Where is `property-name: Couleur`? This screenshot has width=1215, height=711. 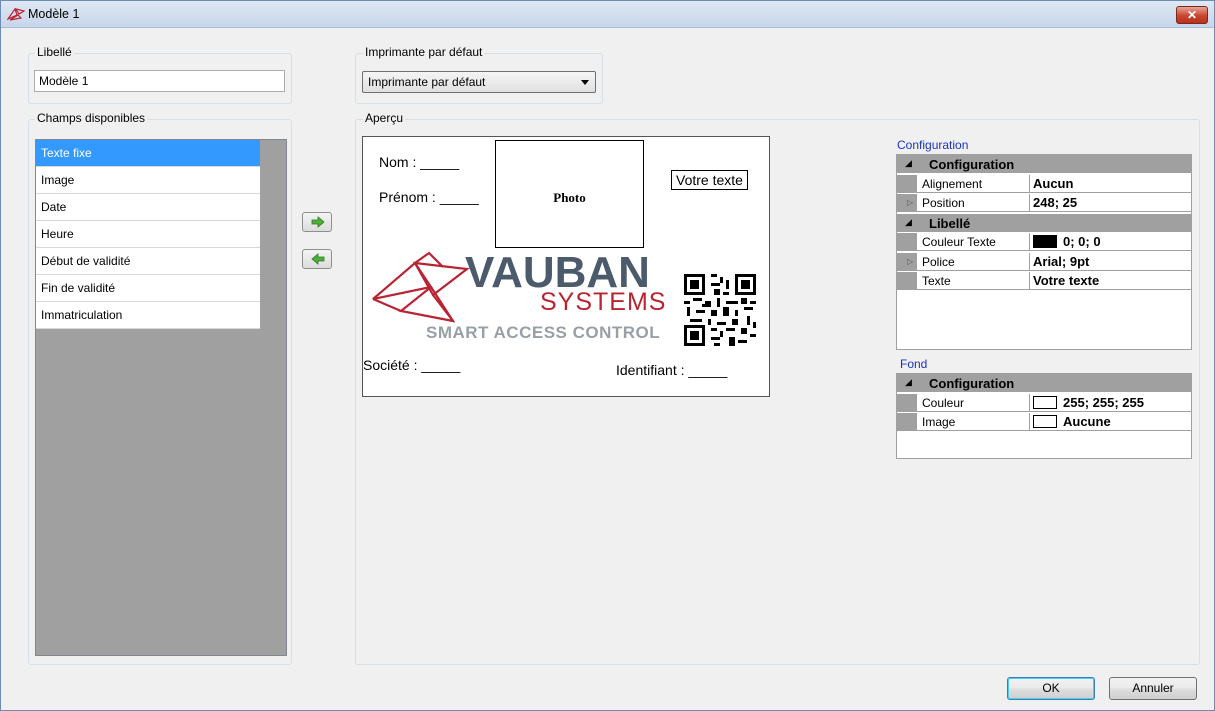 property-name: Couleur is located at coordinates (943, 402).